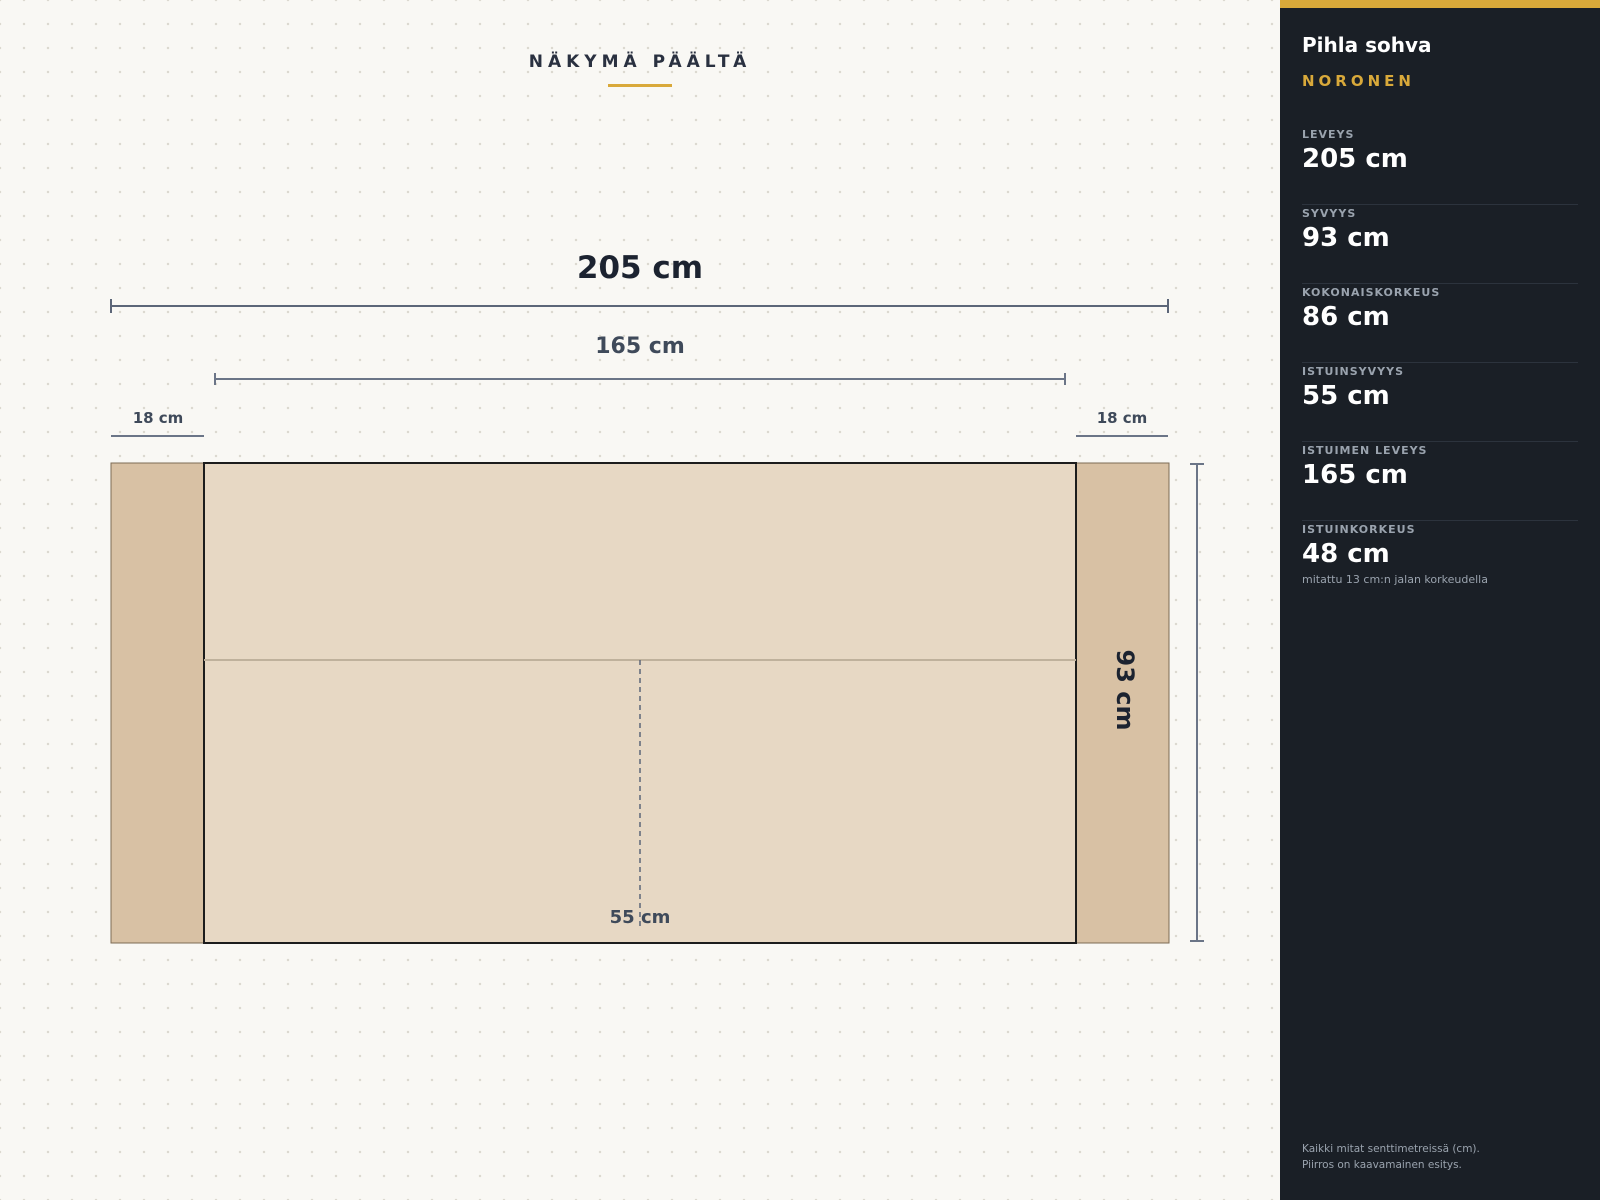 This screenshot has height=1200, width=1600. Describe the element at coordinates (1346, 396) in the screenshot. I see `spec-value: 55 cm` at that location.